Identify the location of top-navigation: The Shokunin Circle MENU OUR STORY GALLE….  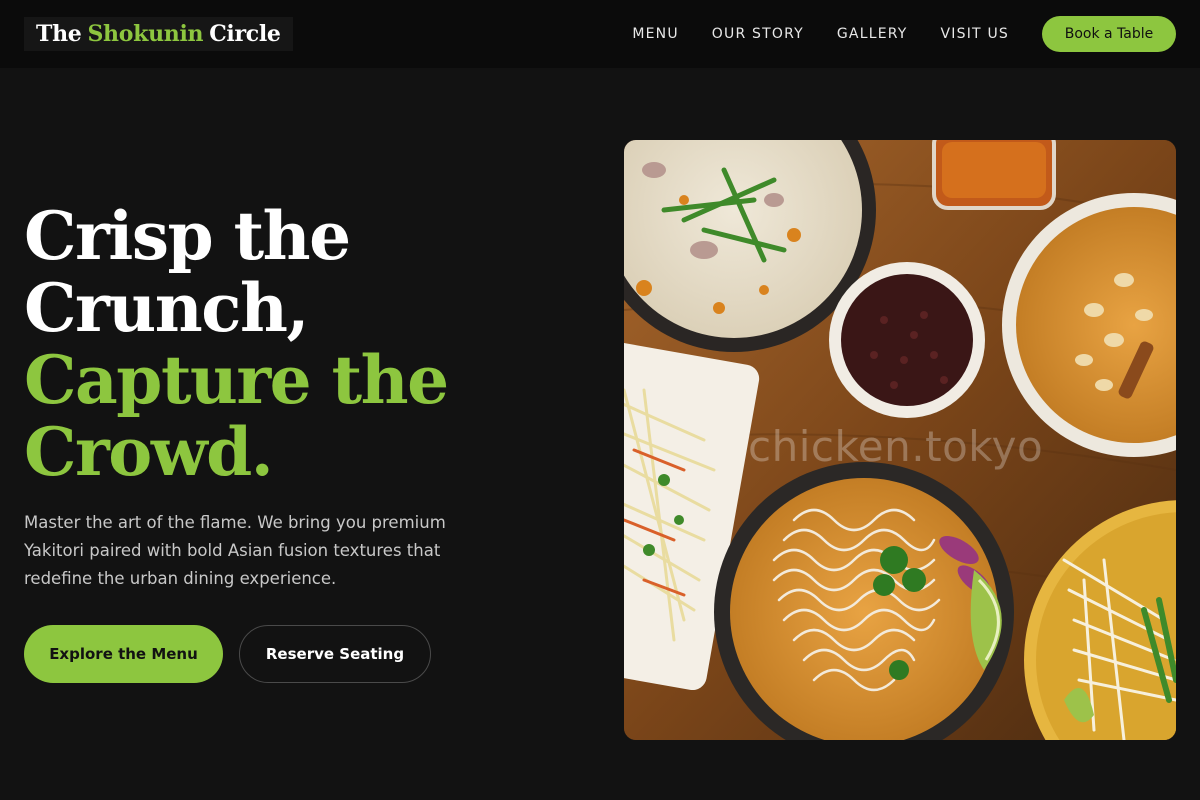
(600, 34).